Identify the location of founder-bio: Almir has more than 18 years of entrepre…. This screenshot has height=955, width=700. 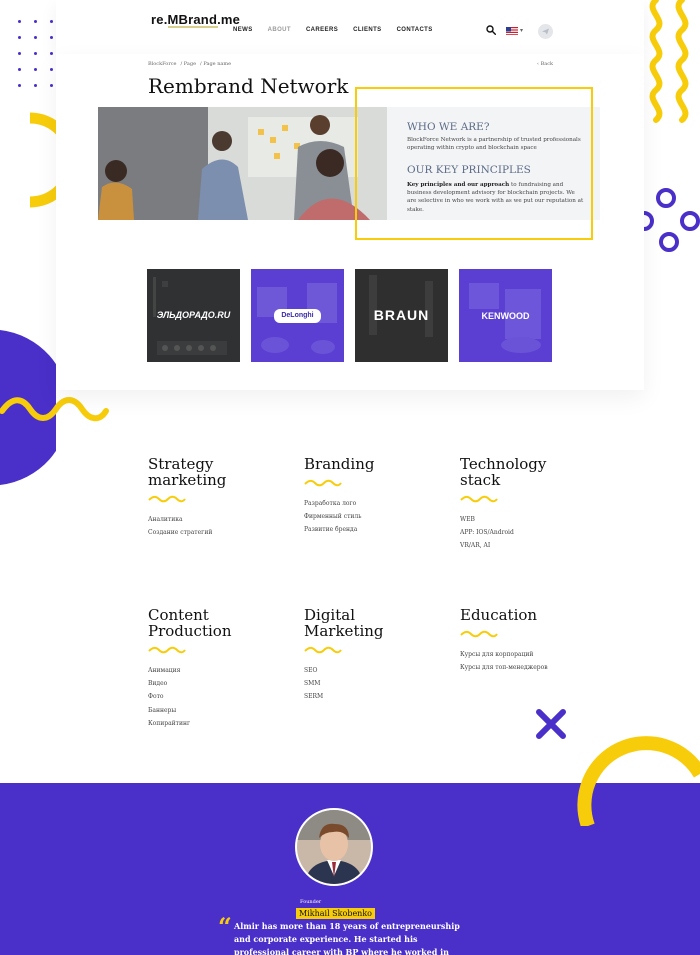
(347, 938).